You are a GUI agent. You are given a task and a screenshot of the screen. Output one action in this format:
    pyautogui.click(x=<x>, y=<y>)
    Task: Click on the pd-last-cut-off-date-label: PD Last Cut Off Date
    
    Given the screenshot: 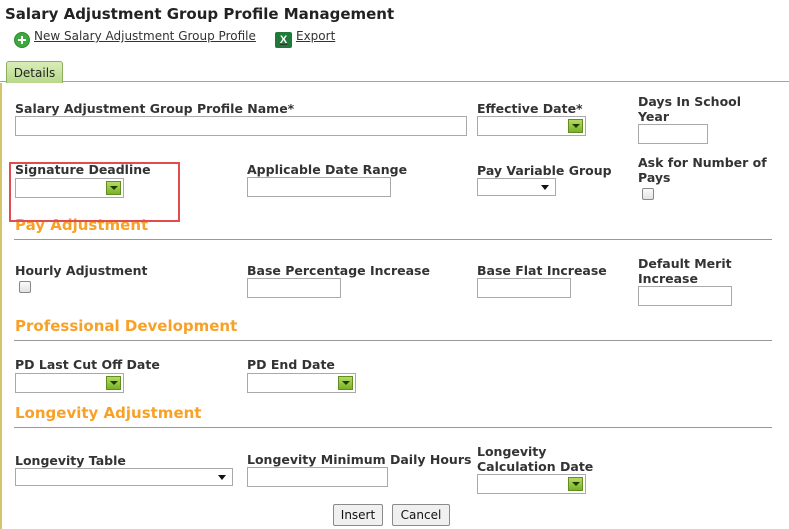 What is the action you would take?
    pyautogui.click(x=87, y=364)
    